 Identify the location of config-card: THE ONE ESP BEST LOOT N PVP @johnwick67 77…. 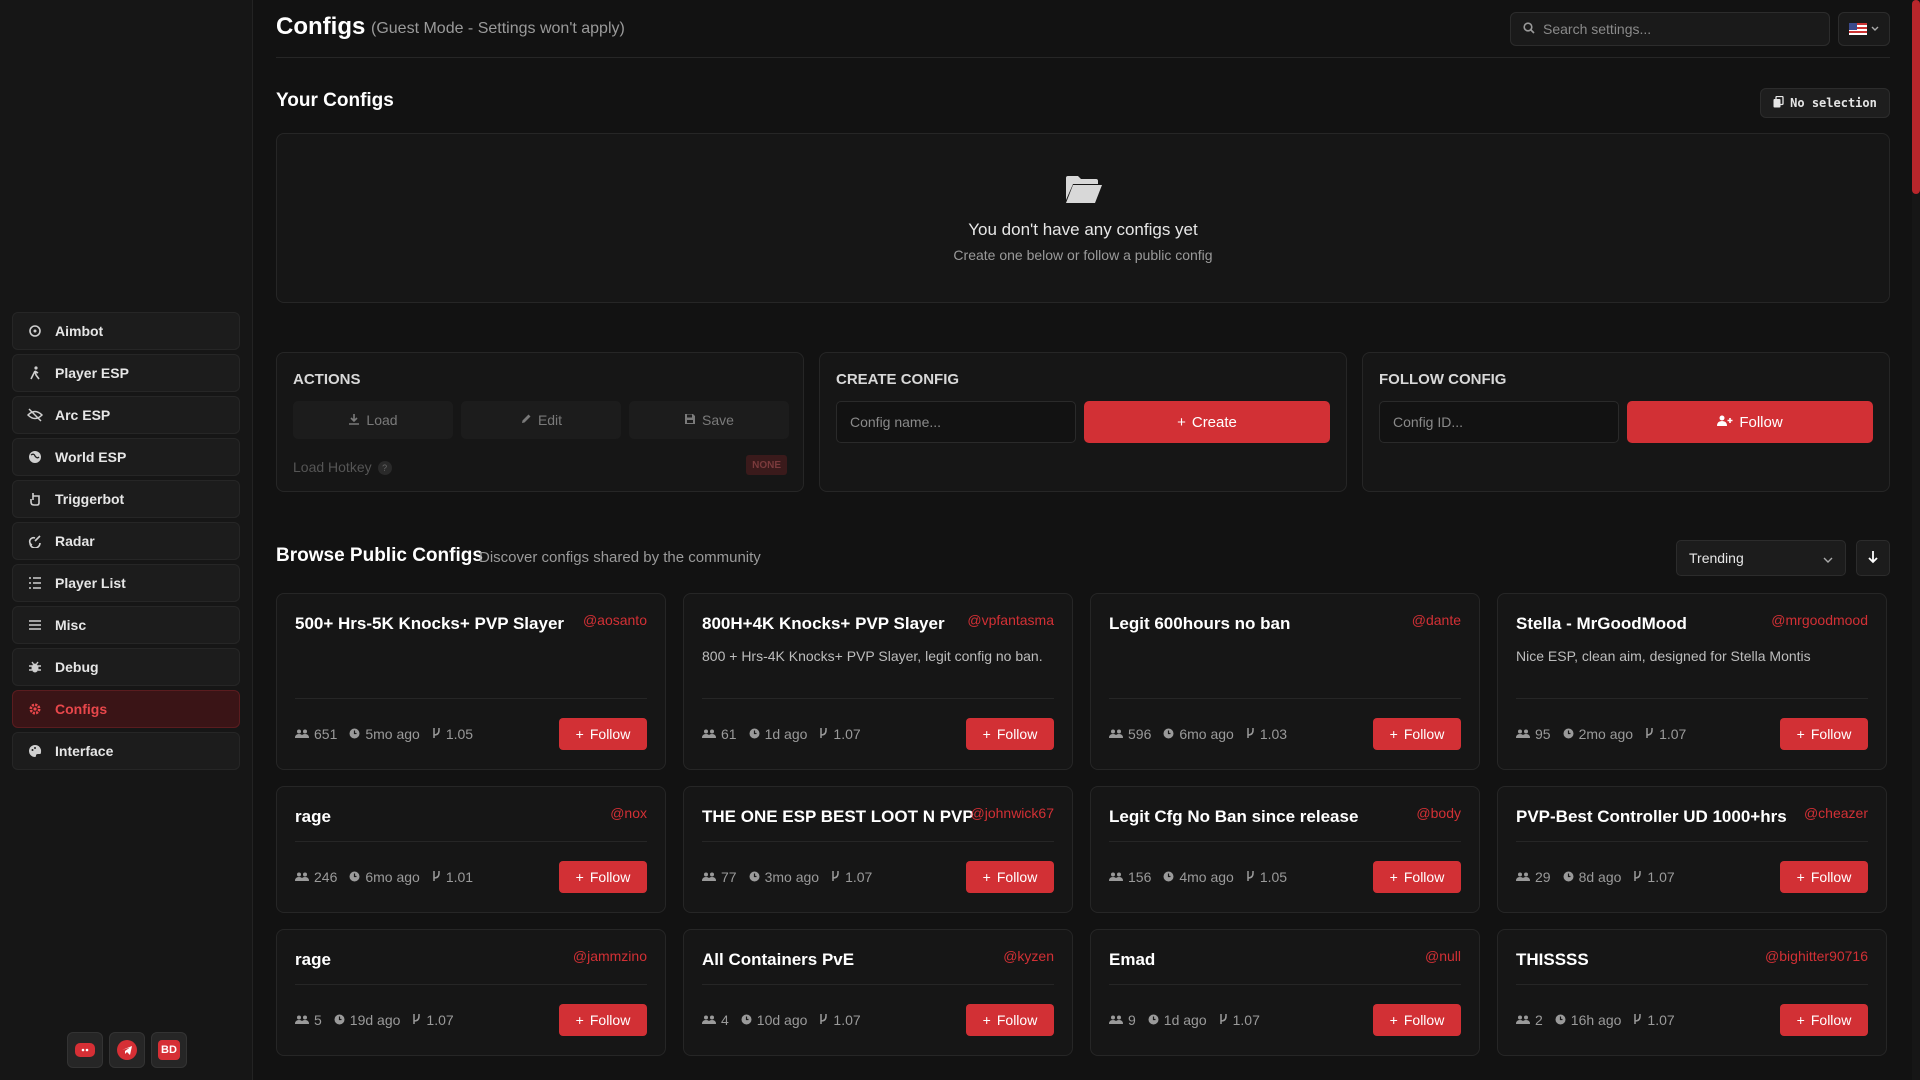
(878, 849).